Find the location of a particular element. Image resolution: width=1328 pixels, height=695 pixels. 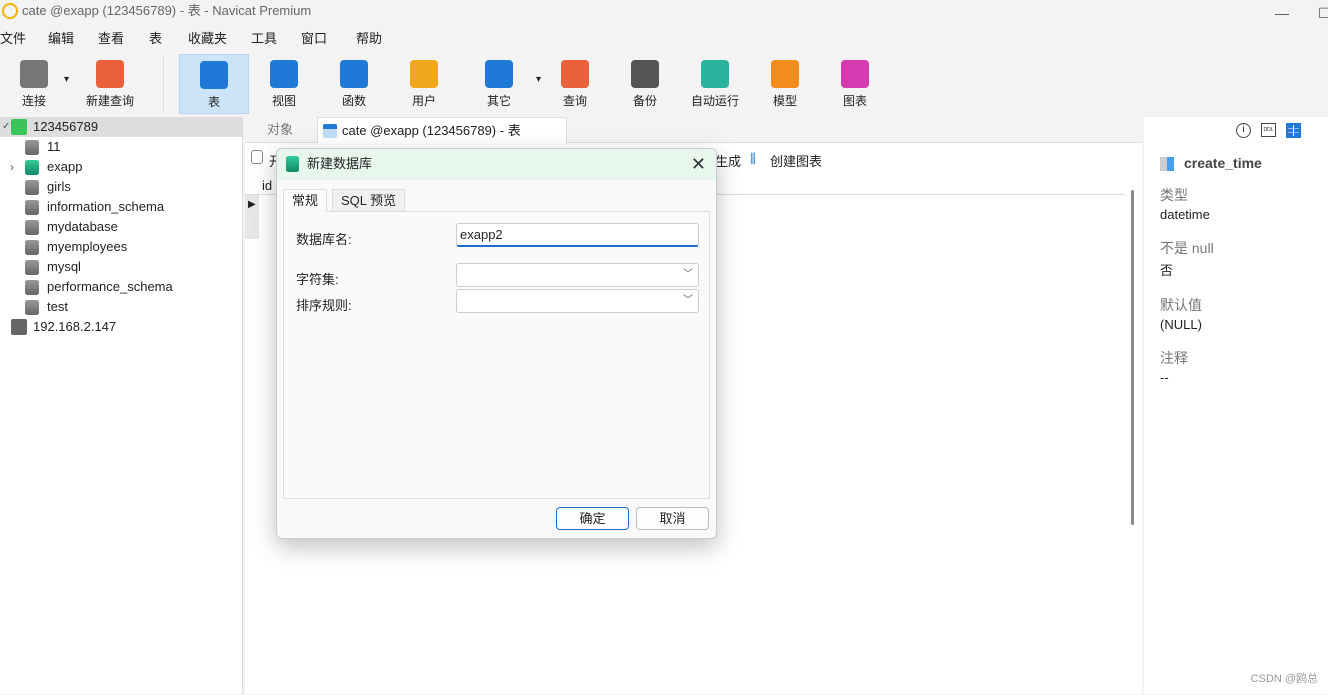

toolbar-query-button: 查询 is located at coordinates (575, 84).